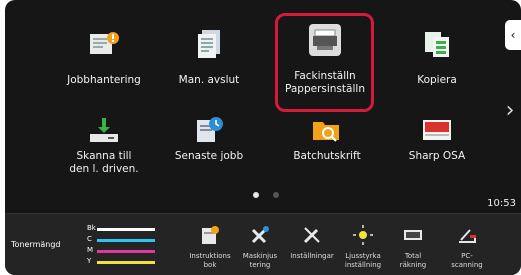 The height and width of the screenshot is (275, 521). Describe the element at coordinates (510, 111) in the screenshot. I see `next-page-arrow-icon: ›` at that location.